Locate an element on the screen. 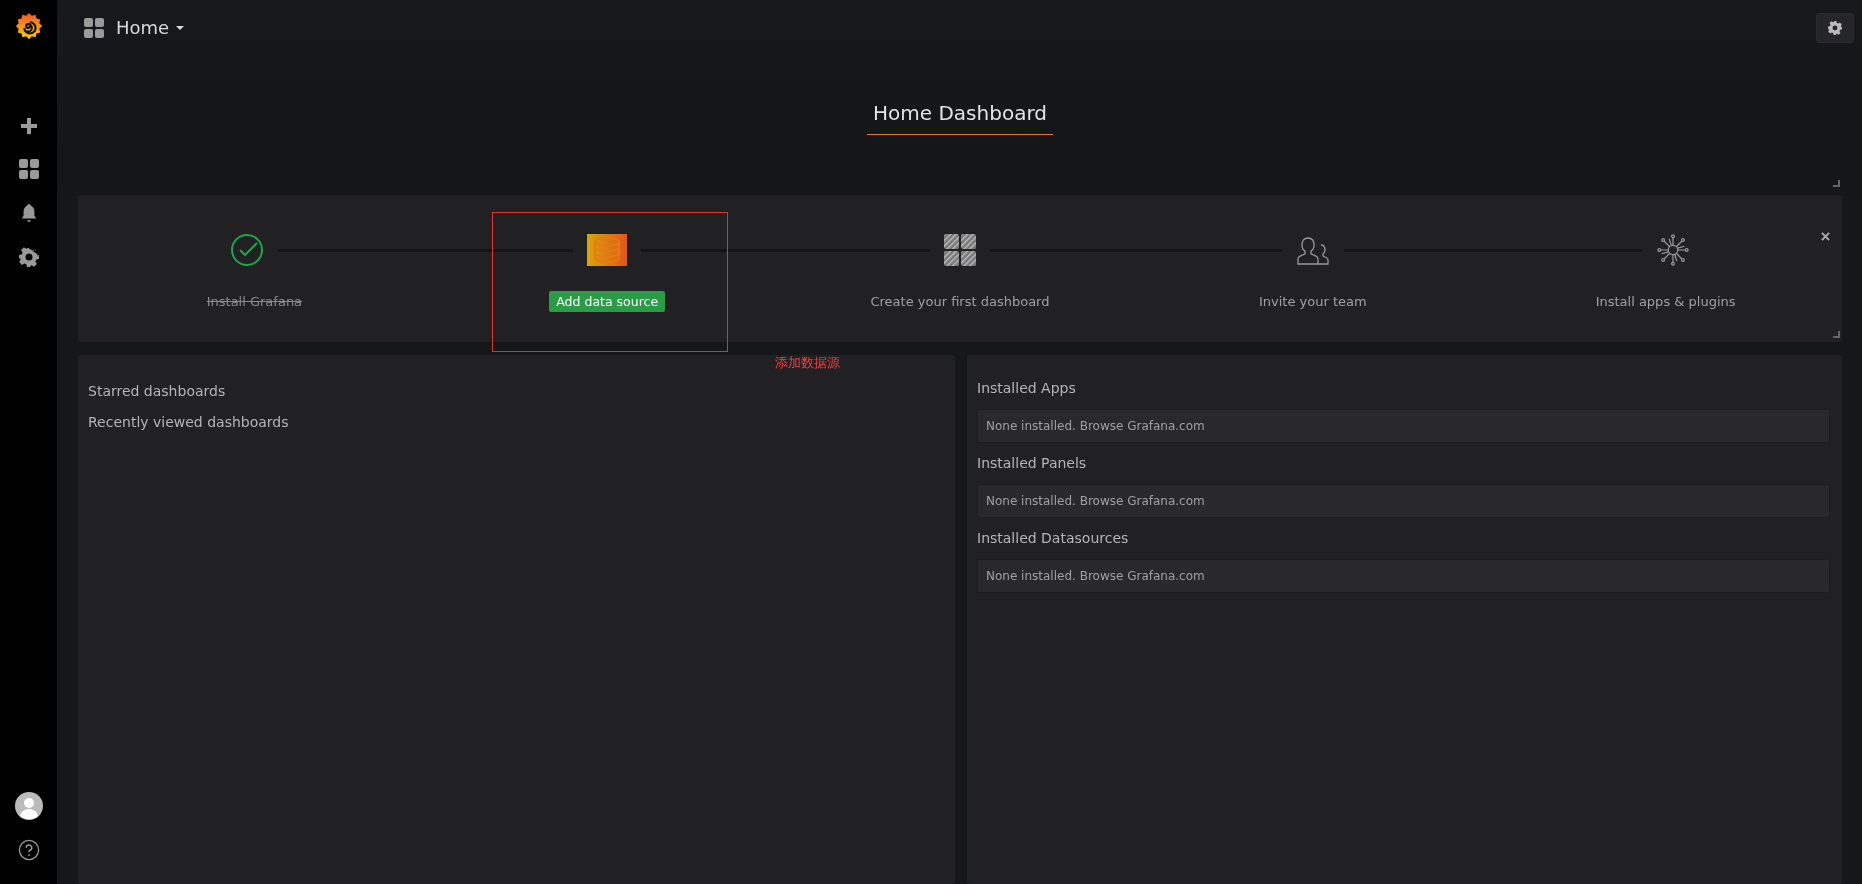  grafana-logo-icon is located at coordinates (28, 26).